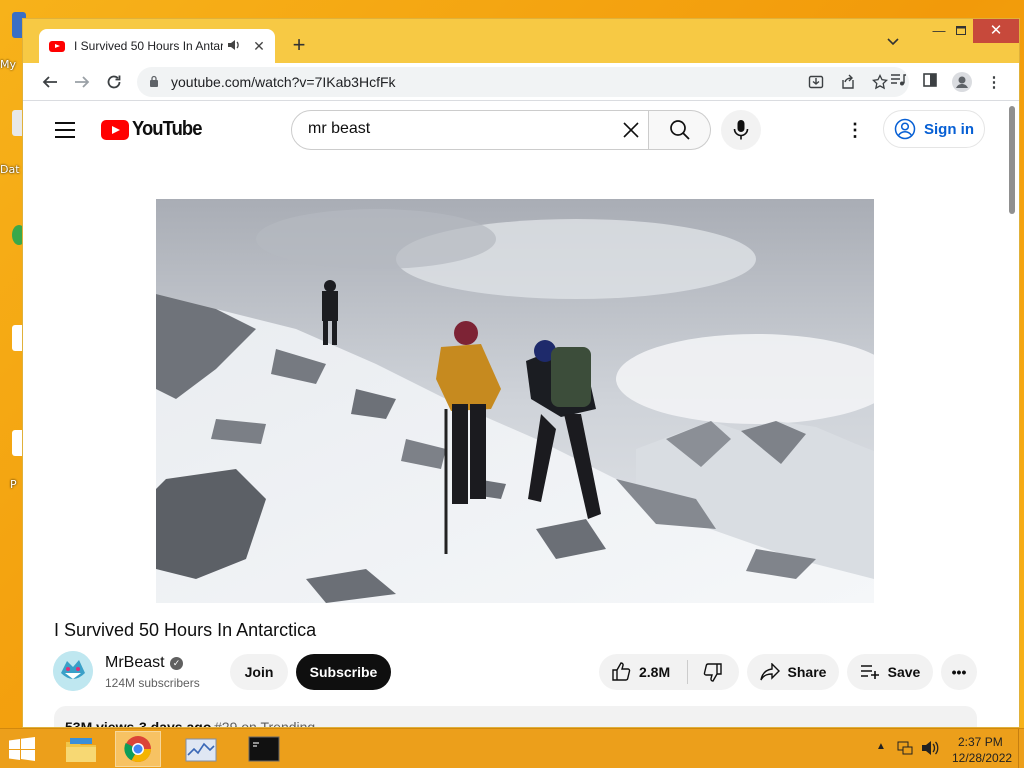 This screenshot has height=768, width=1024. What do you see at coordinates (905, 750) in the screenshot?
I see `network-icon` at bounding box center [905, 750].